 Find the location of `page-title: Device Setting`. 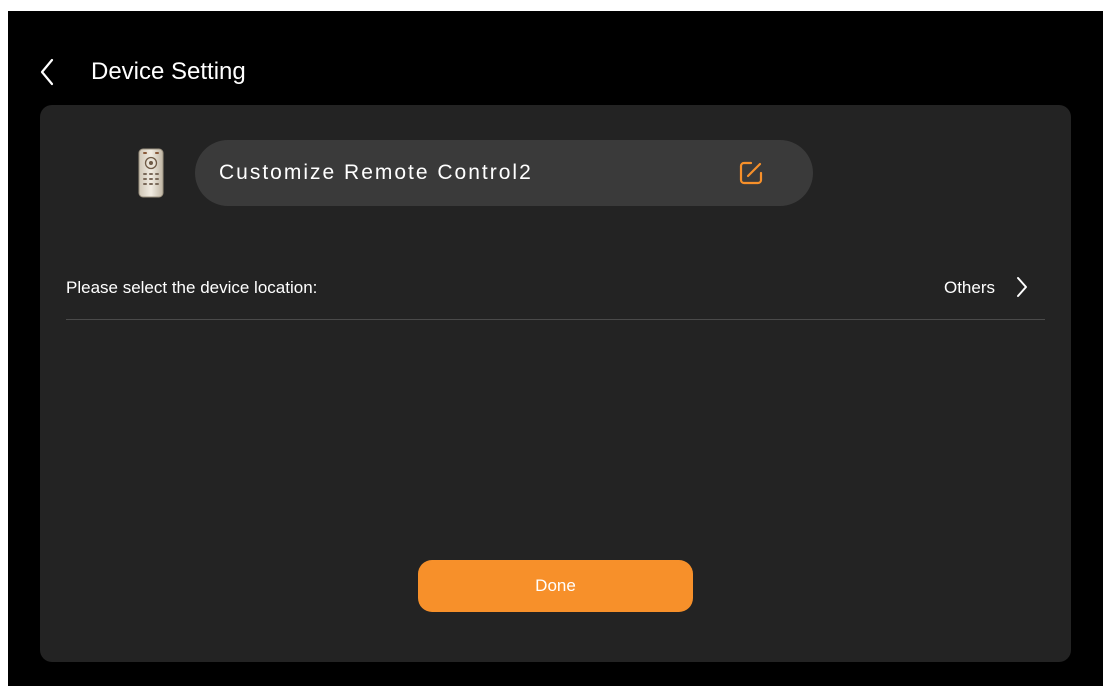

page-title: Device Setting is located at coordinates (168, 71).